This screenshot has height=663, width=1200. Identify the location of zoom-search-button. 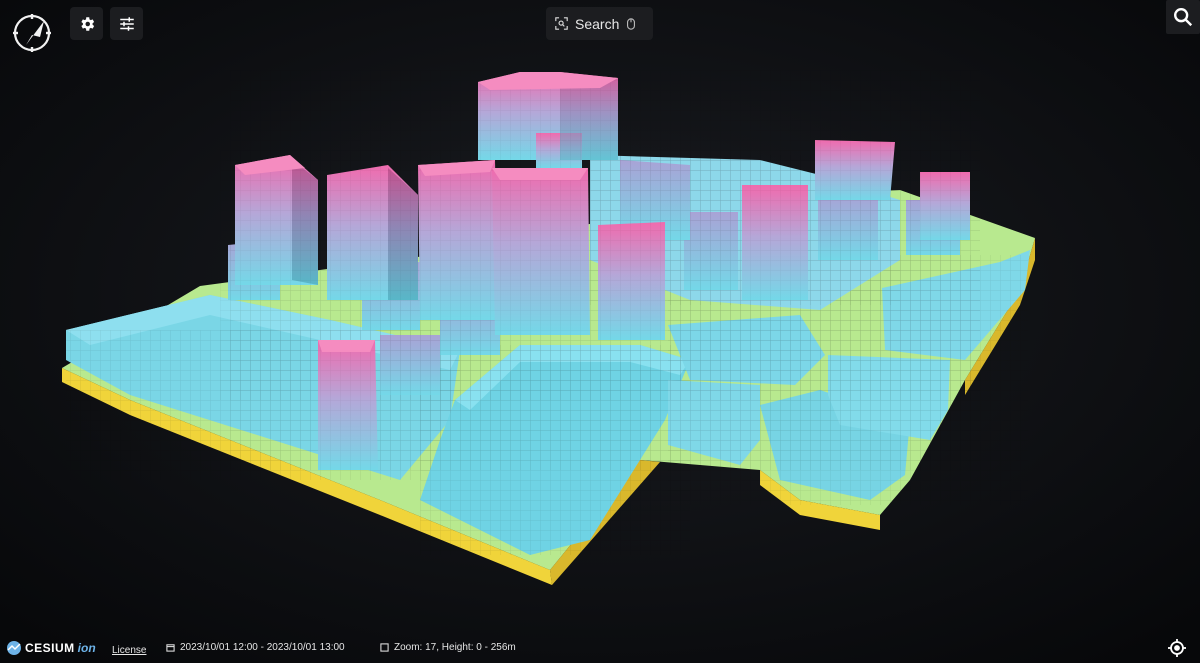
(1183, 17).